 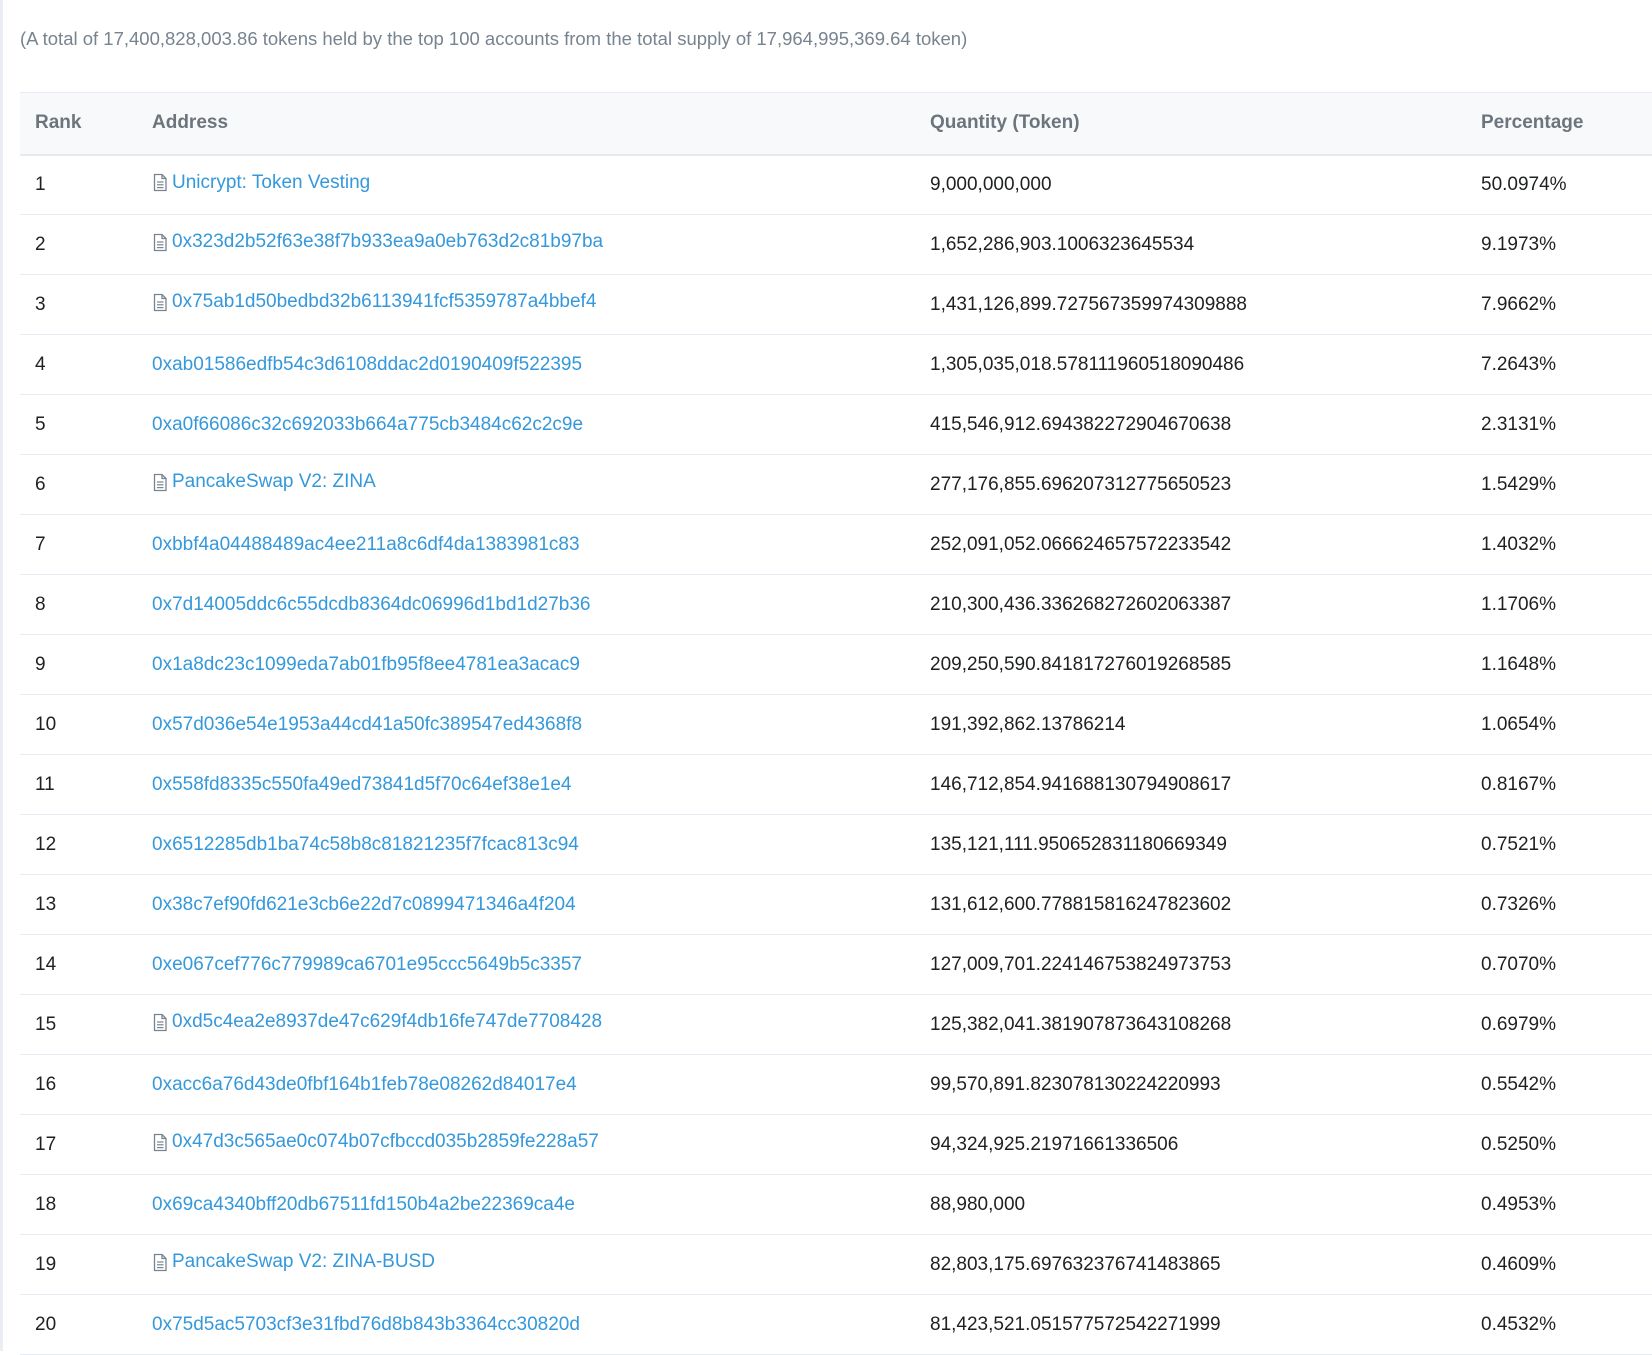 What do you see at coordinates (46, 844) in the screenshot?
I see `rank-cell: 12` at bounding box center [46, 844].